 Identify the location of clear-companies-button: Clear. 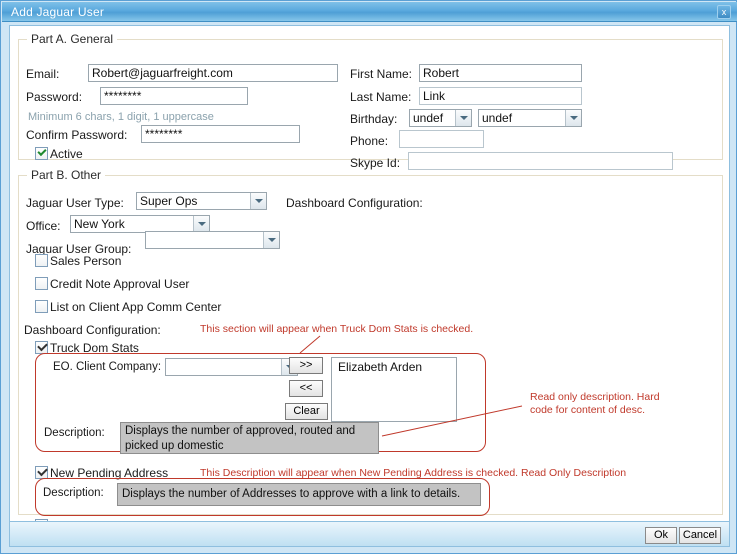
(306, 411).